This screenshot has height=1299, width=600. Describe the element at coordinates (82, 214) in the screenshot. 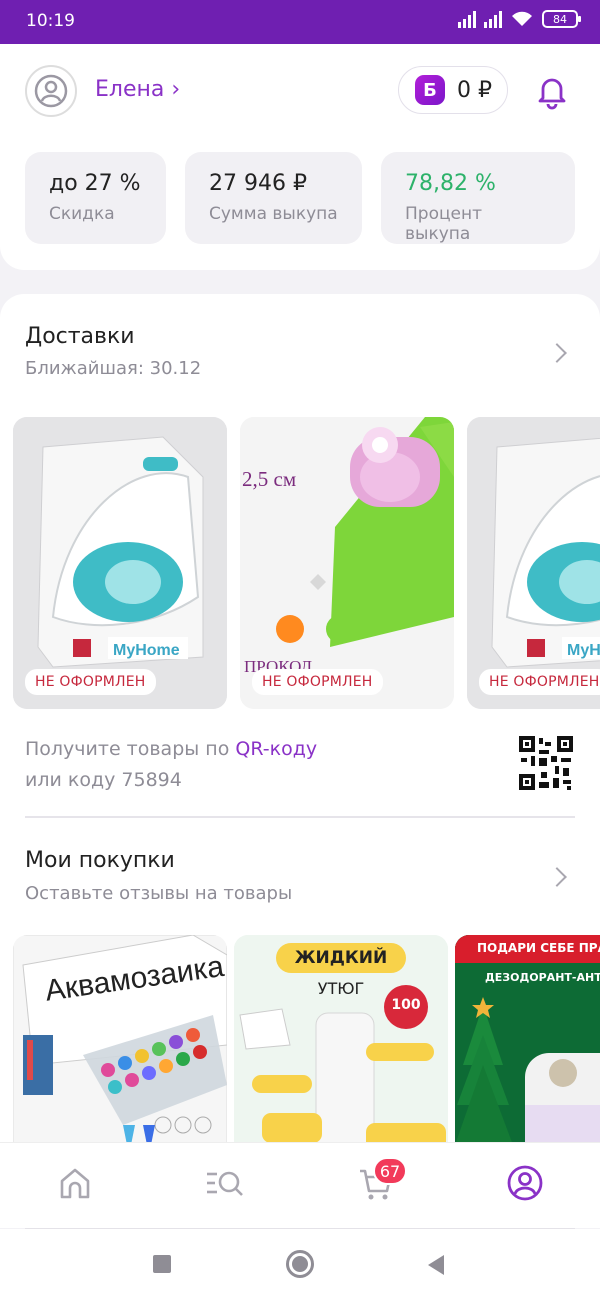

I see `stat-label: Скидка` at that location.